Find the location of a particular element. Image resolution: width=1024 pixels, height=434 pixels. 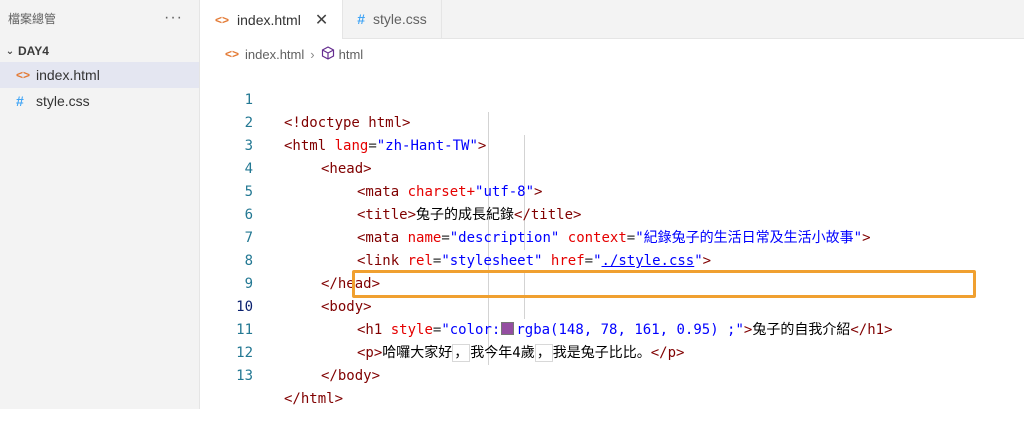

close-icon: ✕ is located at coordinates (321, 20).